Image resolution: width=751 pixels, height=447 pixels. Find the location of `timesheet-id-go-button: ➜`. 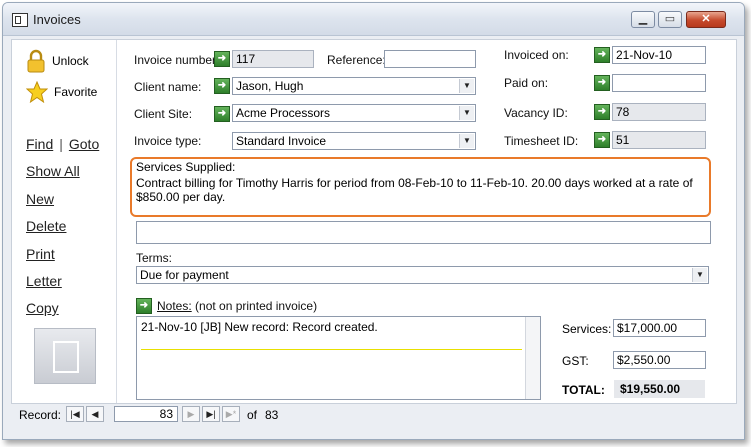

timesheet-id-go-button: ➜ is located at coordinates (602, 140).